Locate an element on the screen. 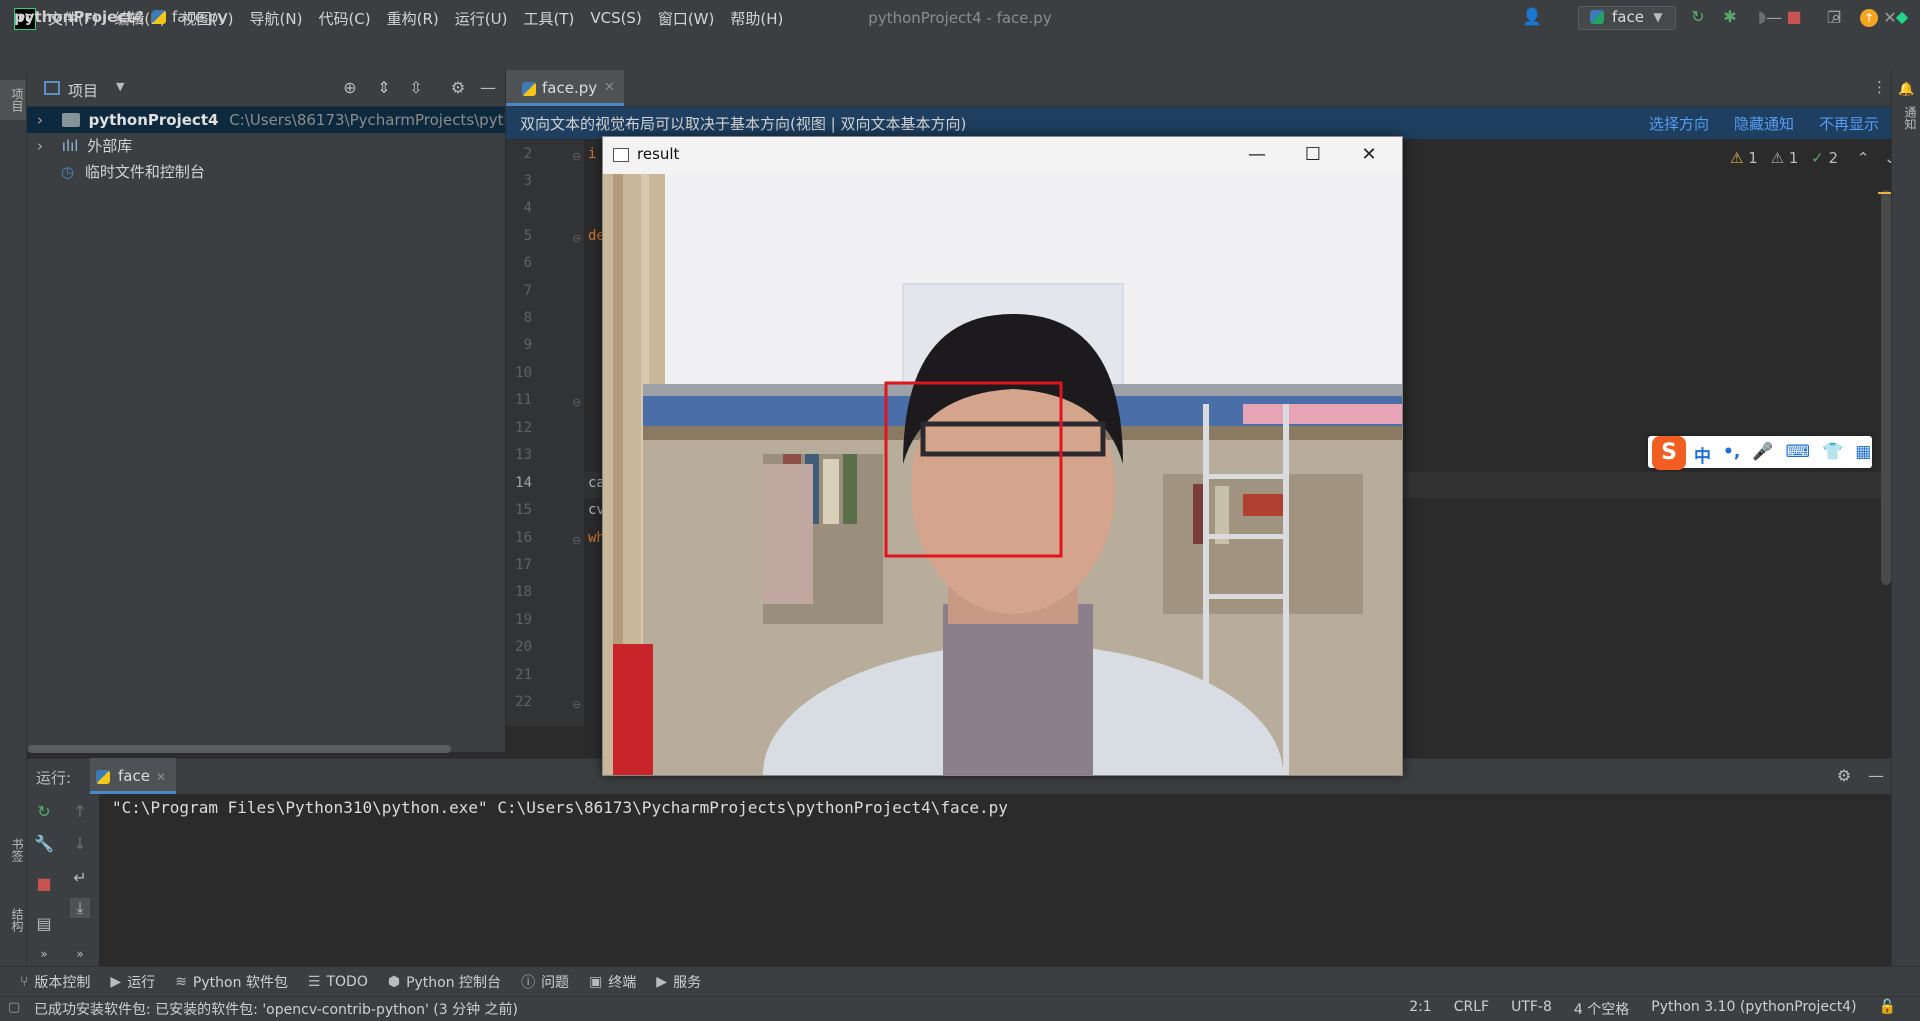 This screenshot has width=1920, height=1021. toolwin-services: ▶ 服务 is located at coordinates (678, 982).